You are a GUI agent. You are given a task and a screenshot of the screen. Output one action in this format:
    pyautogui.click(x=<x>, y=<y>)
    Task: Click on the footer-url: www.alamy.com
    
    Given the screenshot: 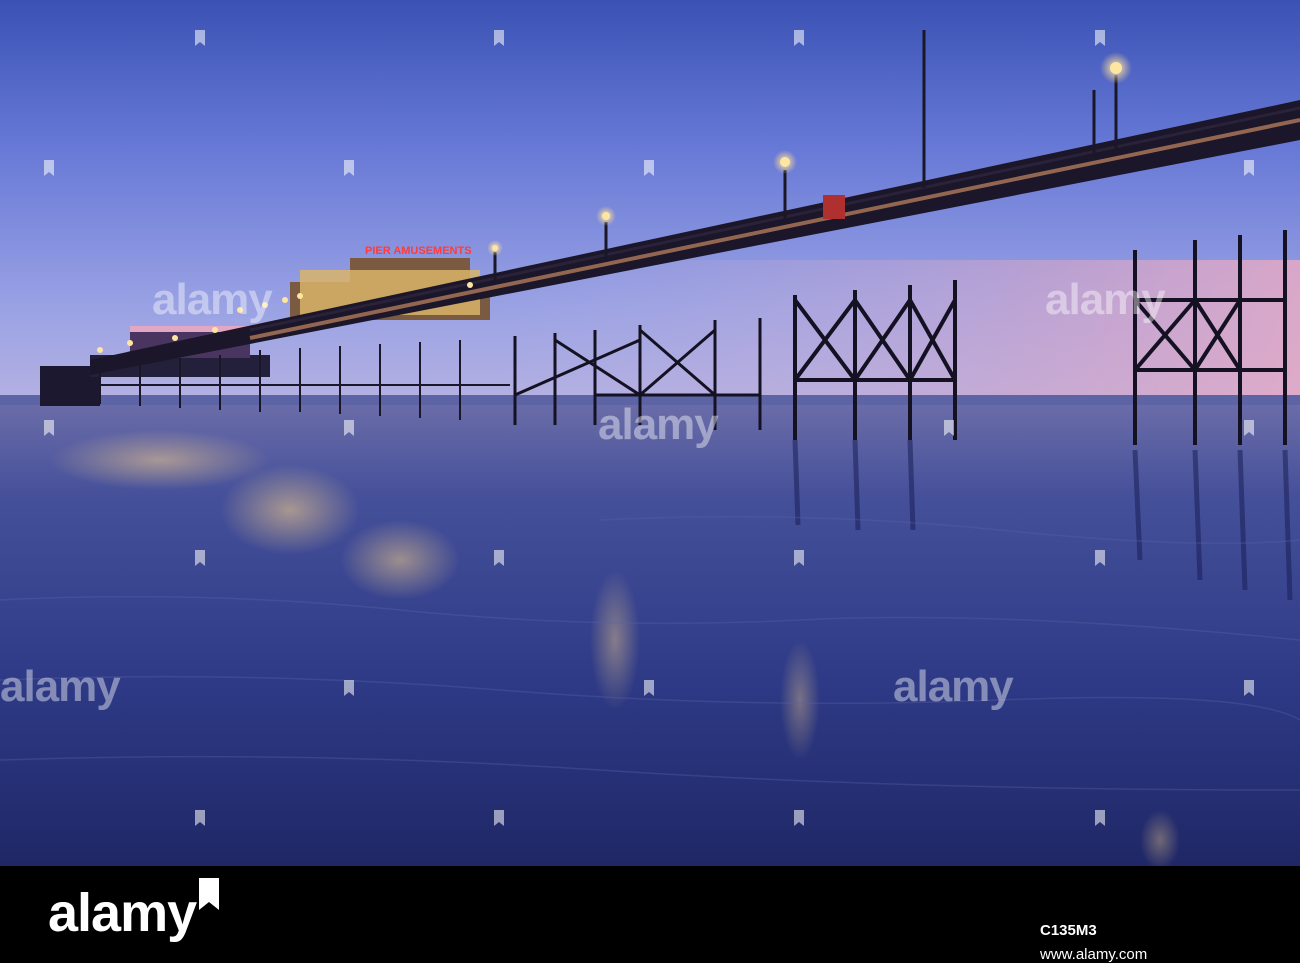 What is the action you would take?
    pyautogui.click(x=1093, y=954)
    